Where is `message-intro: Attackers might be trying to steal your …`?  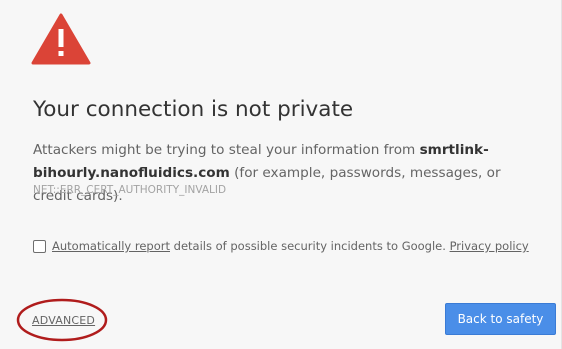
message-intro: Attackers might be trying to steal your … is located at coordinates (226, 150).